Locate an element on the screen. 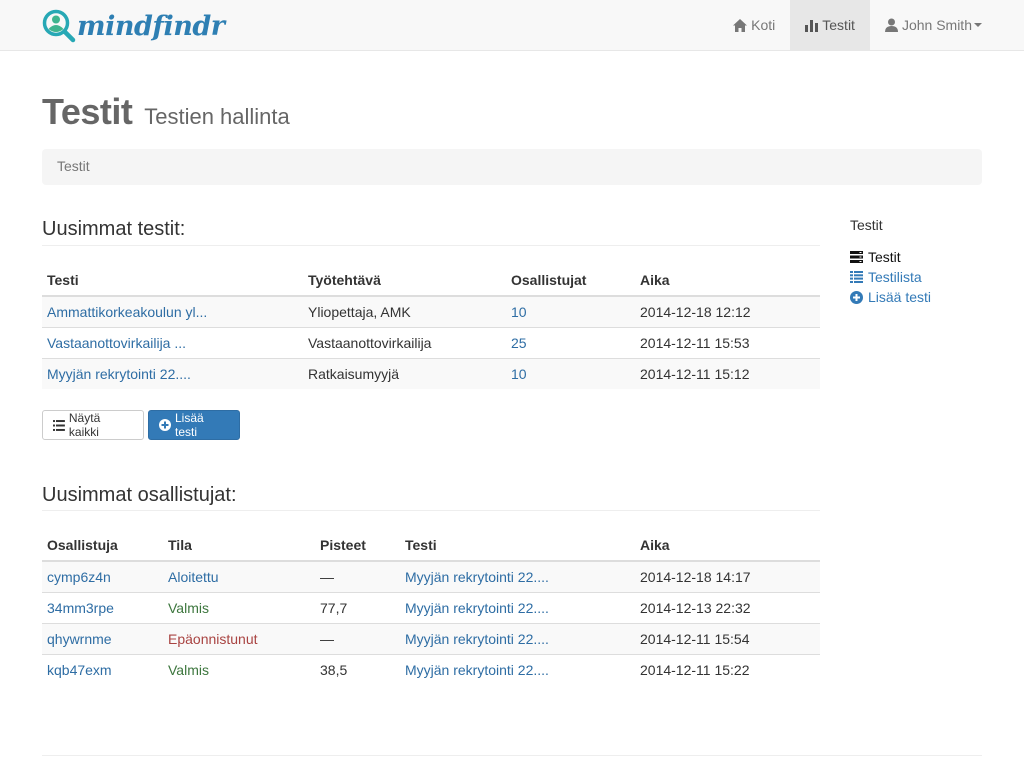 This screenshot has height=768, width=1024. show-all-button: Näytä kaikki is located at coordinates (93, 425).